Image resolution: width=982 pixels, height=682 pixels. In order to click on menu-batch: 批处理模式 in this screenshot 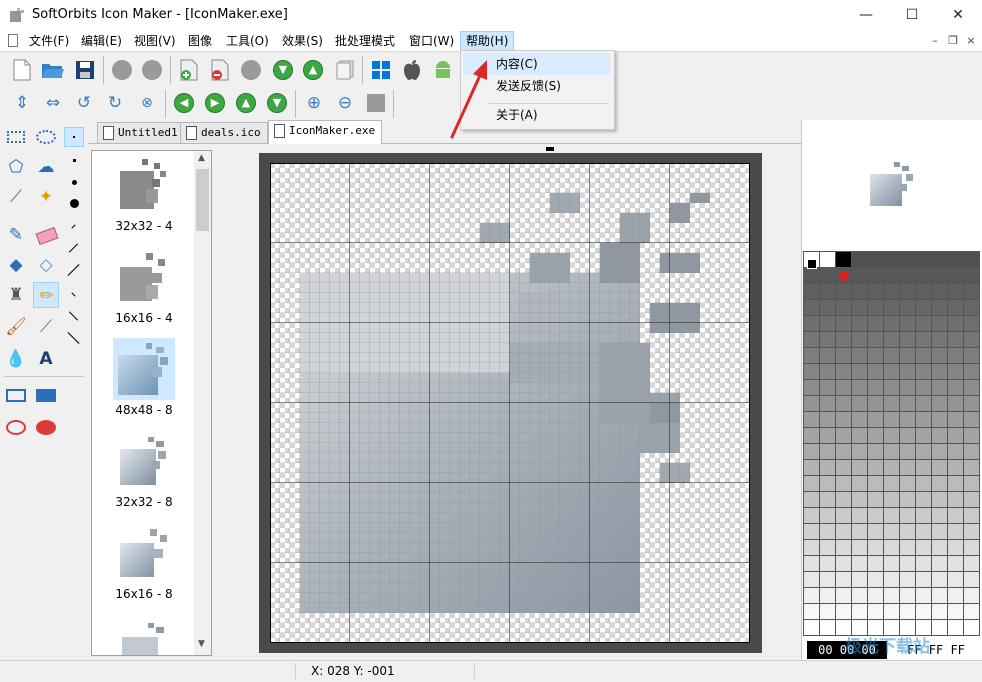, I will do `click(365, 41)`.